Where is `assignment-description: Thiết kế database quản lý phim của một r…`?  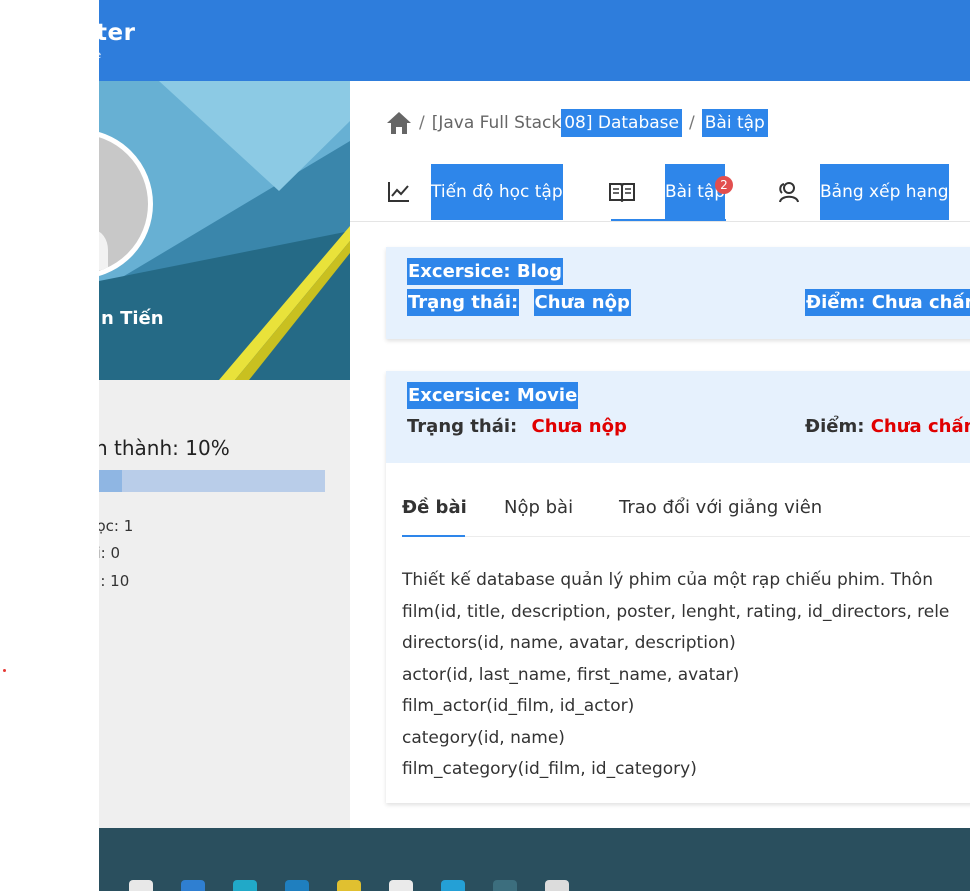
assignment-description: Thiết kế database quản lý phim của một r… is located at coordinates (686, 675).